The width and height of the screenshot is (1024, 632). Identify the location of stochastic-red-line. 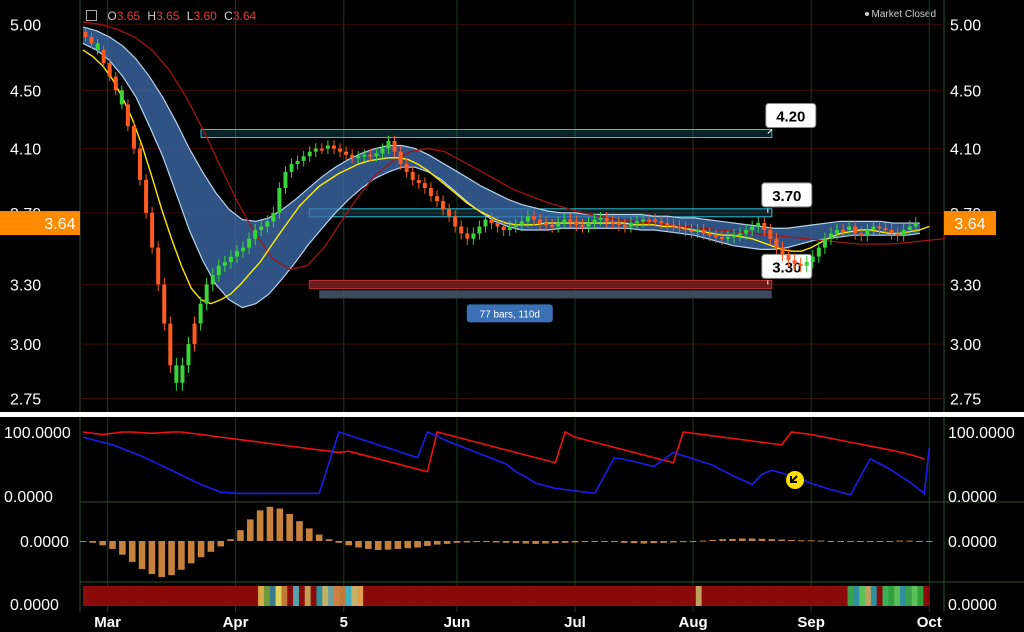
(503, 451).